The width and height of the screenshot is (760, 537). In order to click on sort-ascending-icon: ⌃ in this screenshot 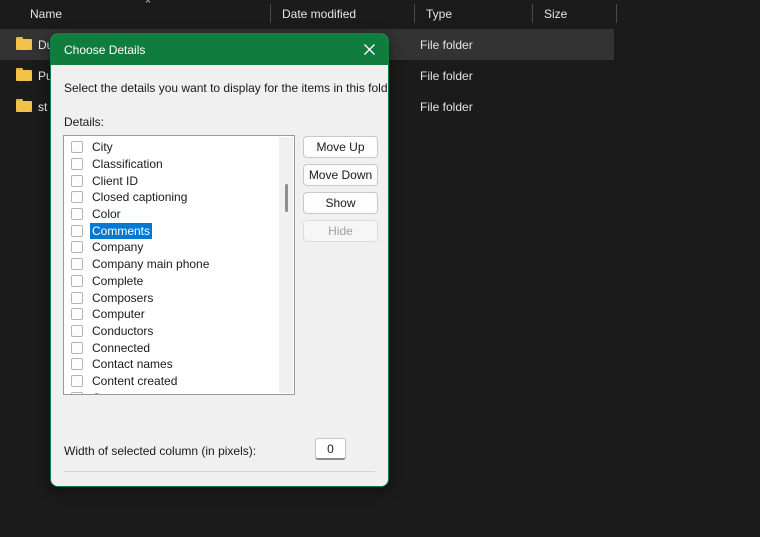, I will do `click(148, 5)`.